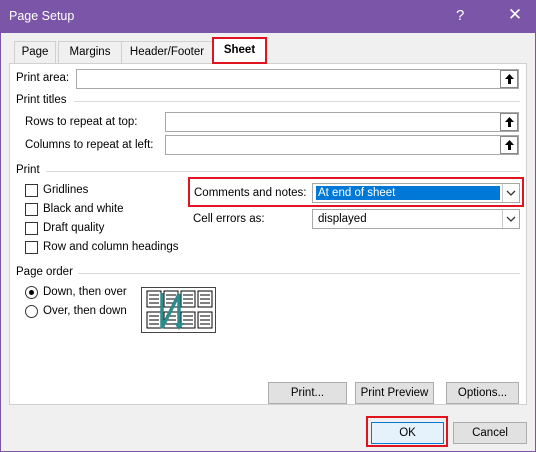 This screenshot has height=452, width=536. What do you see at coordinates (31, 247) in the screenshot?
I see `row-column-headings-checkbox` at bounding box center [31, 247].